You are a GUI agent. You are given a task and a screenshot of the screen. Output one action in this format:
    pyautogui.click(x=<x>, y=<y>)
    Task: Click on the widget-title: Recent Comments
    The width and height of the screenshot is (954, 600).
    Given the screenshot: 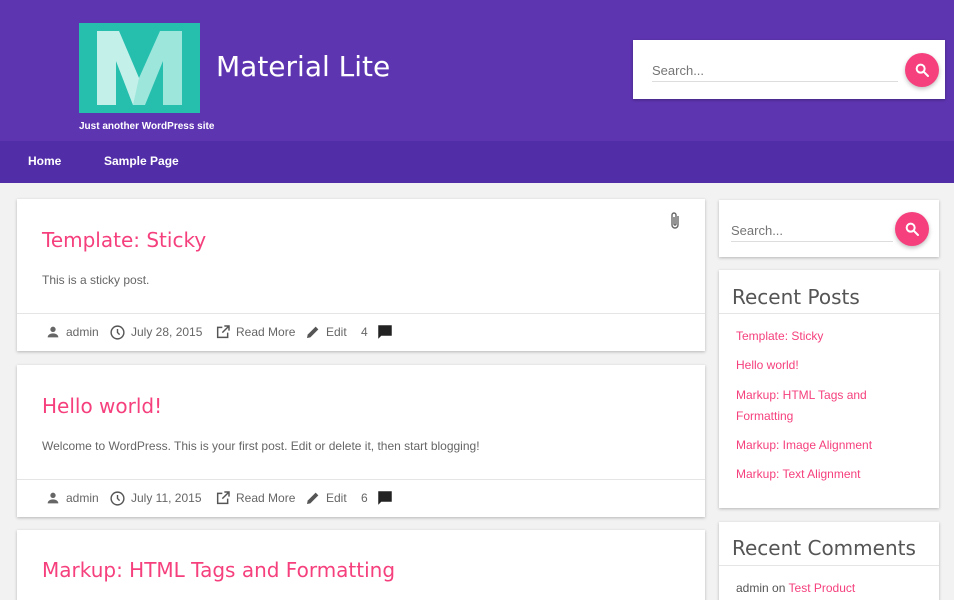 What is the action you would take?
    pyautogui.click(x=824, y=548)
    